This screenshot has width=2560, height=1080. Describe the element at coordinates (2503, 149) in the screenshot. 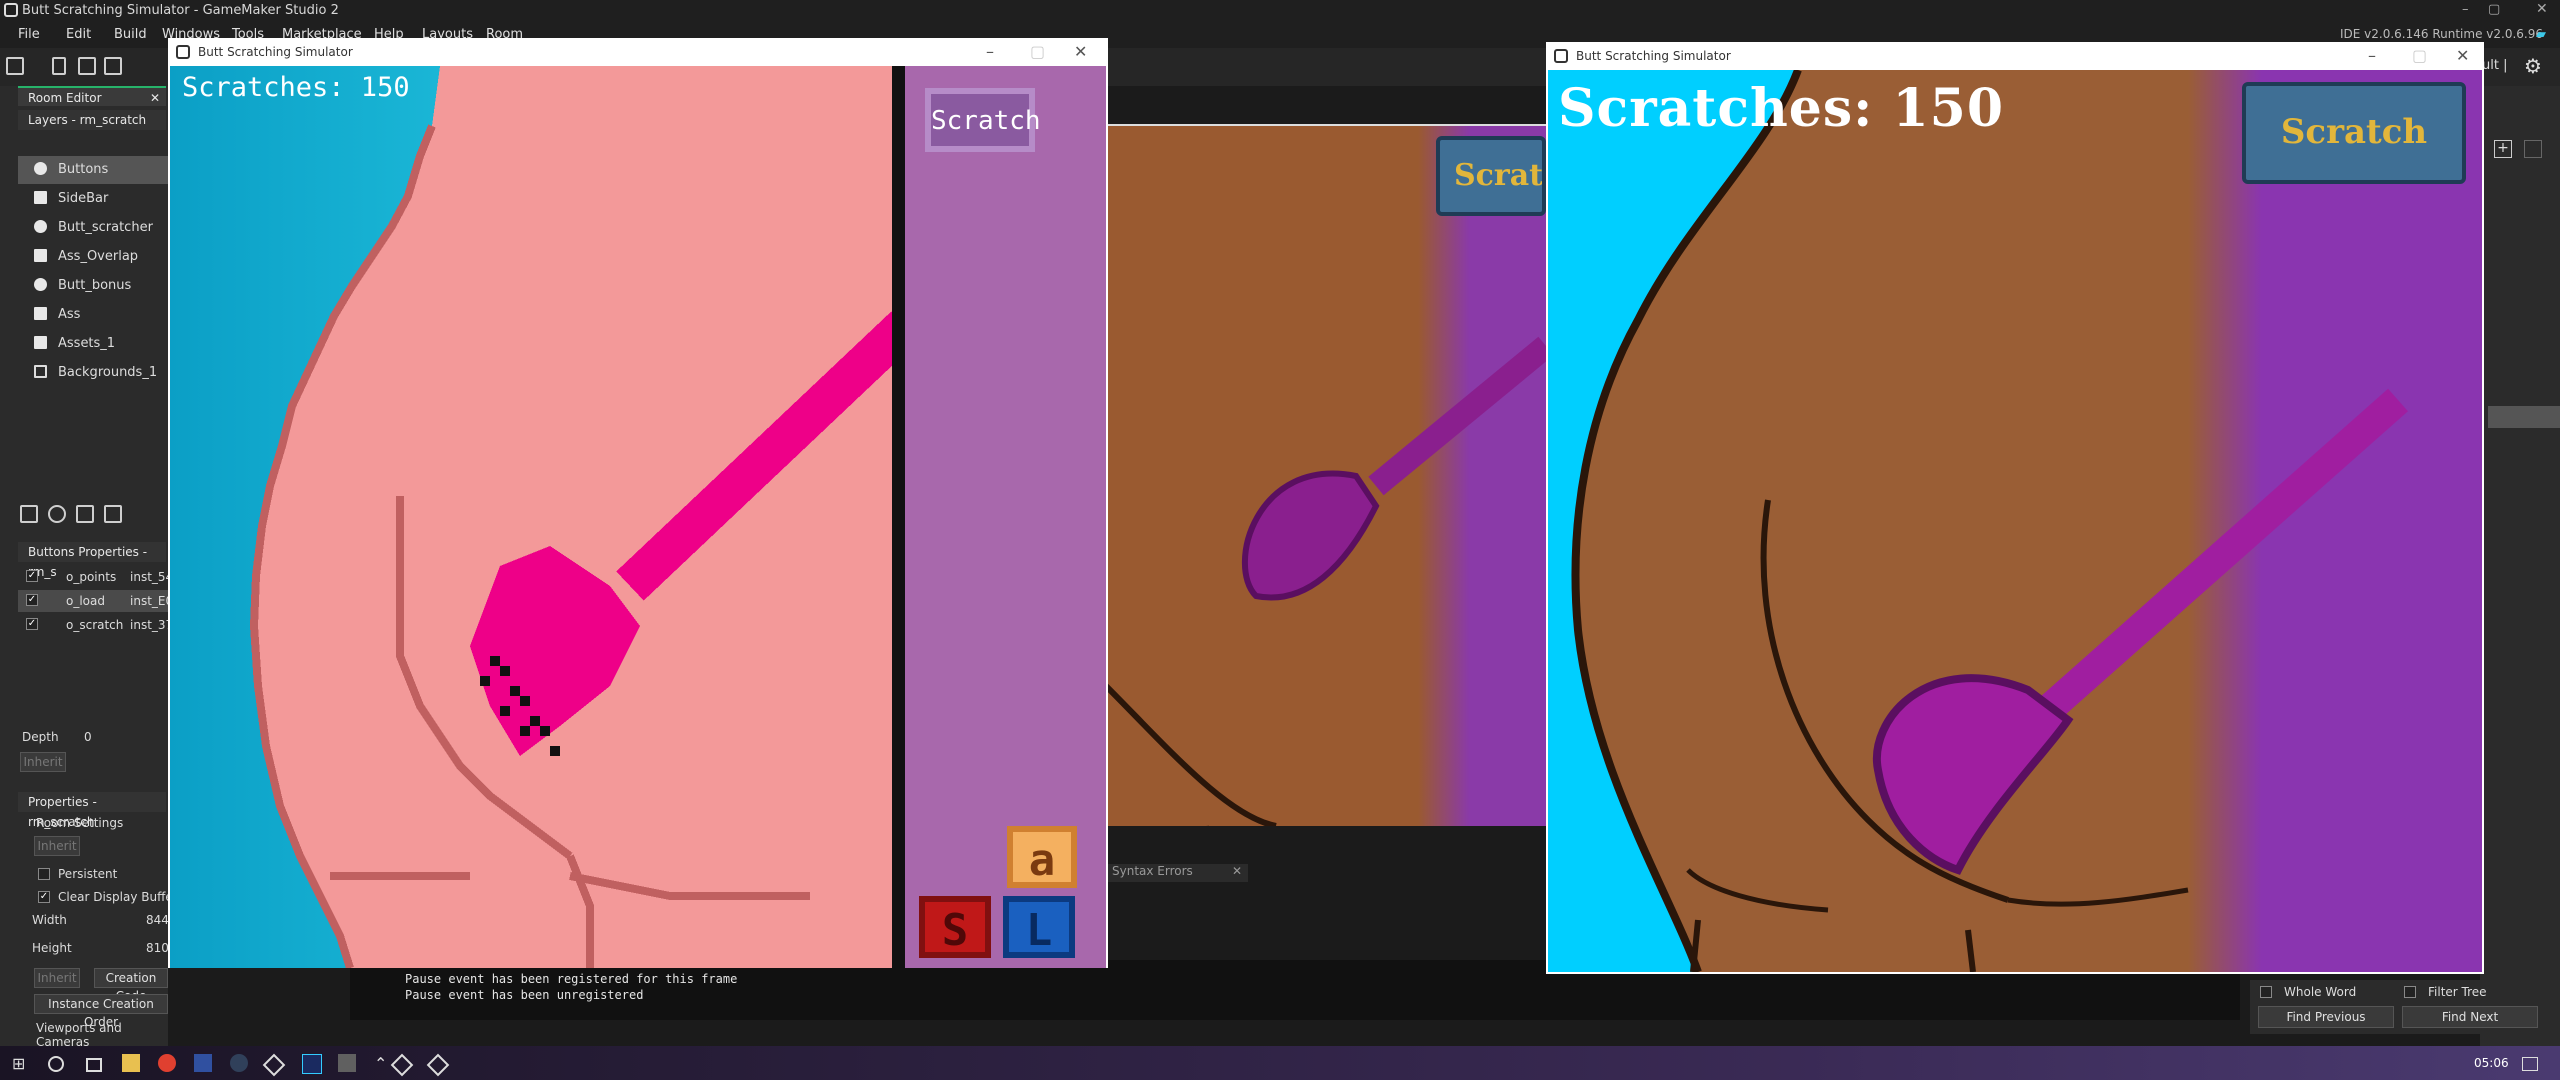

I see `add-icon: +` at that location.